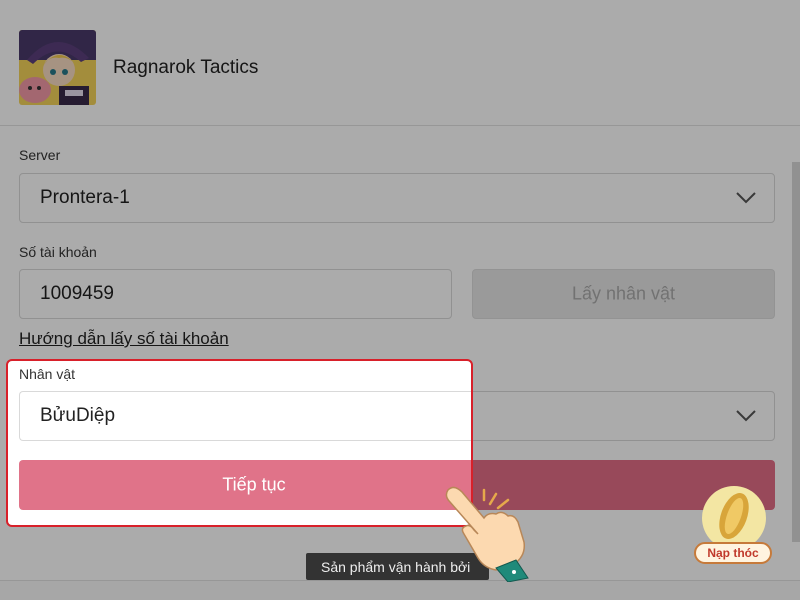  I want to click on account-guide-link: Hướng dẫn lấy số tài khoản, so click(124, 339).